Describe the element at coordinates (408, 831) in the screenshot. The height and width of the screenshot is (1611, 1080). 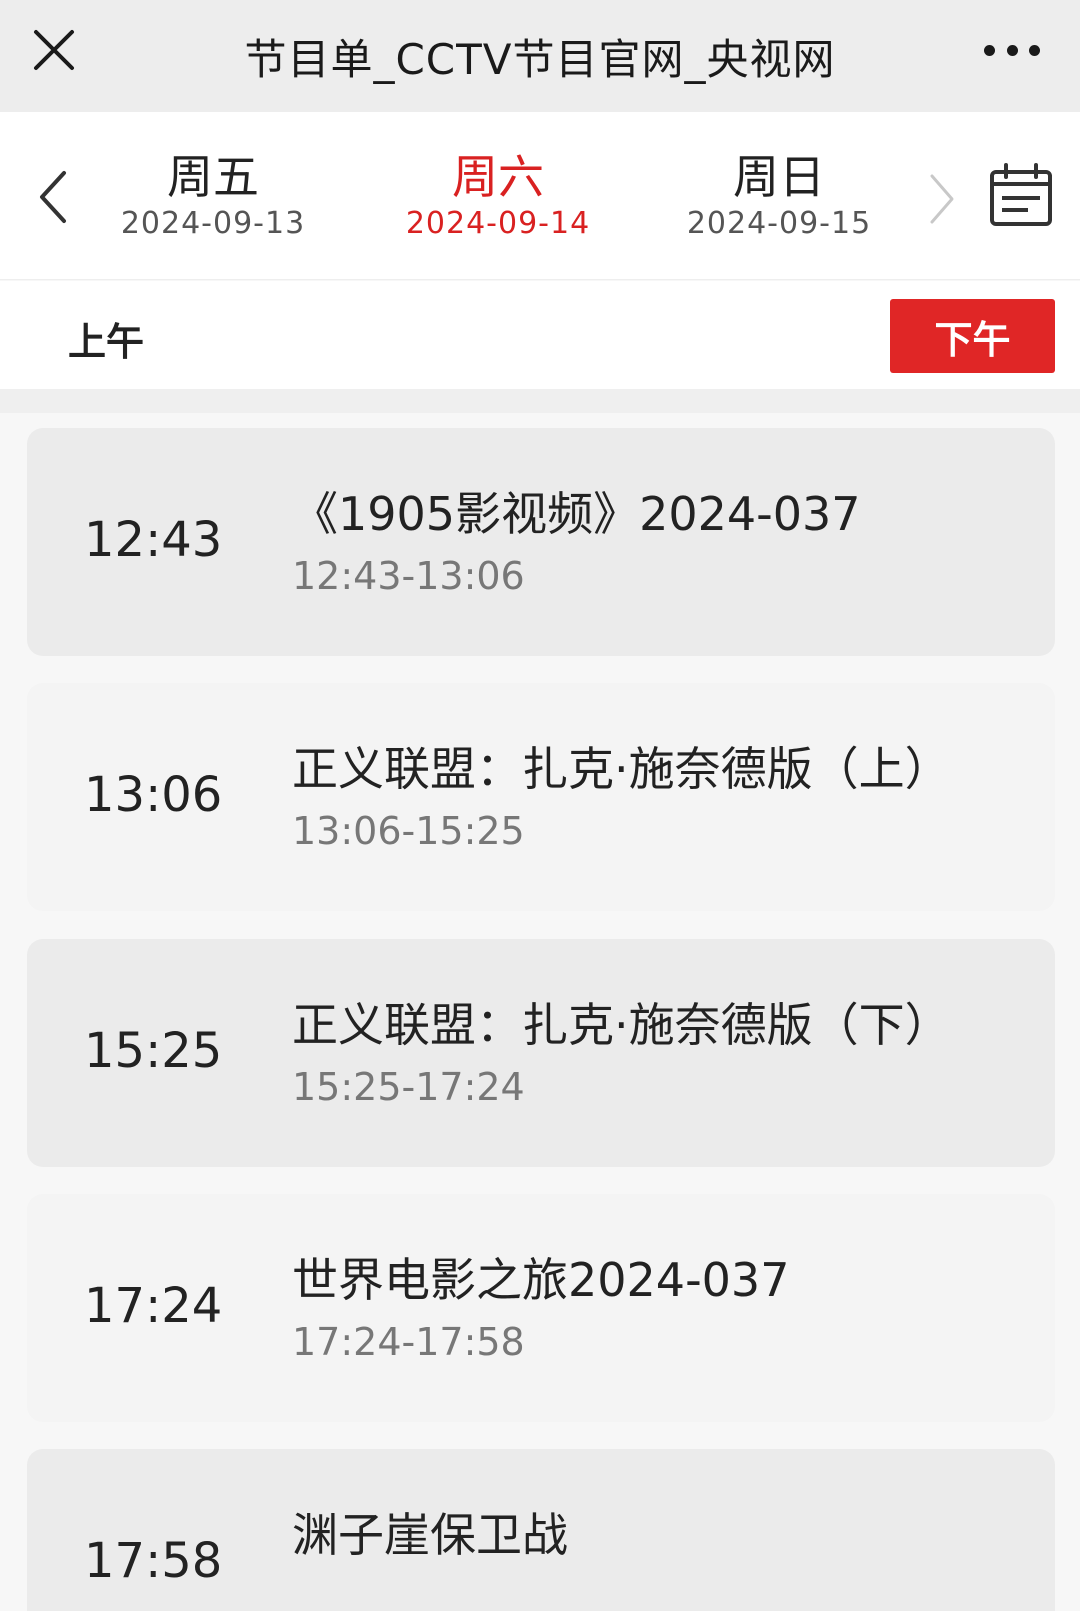
I see `program-time-range: 13:06-15:25` at that location.